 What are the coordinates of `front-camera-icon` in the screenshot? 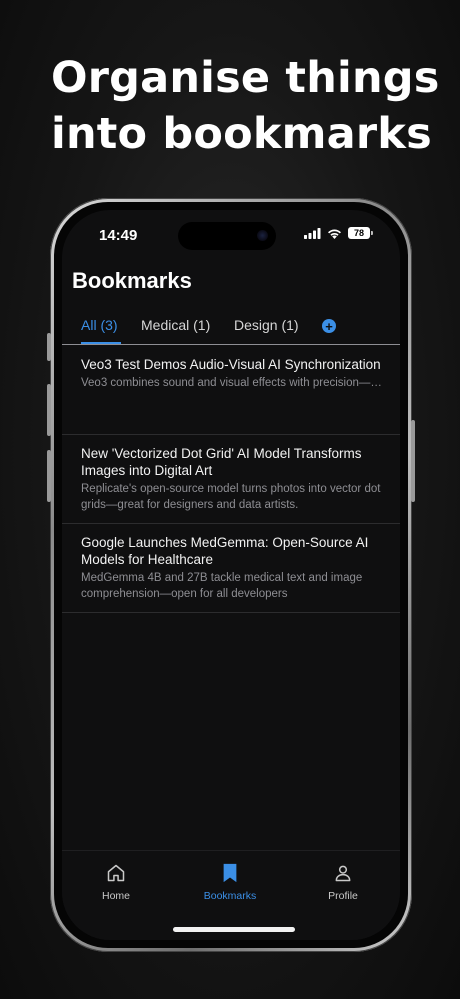 It's located at (262, 235).